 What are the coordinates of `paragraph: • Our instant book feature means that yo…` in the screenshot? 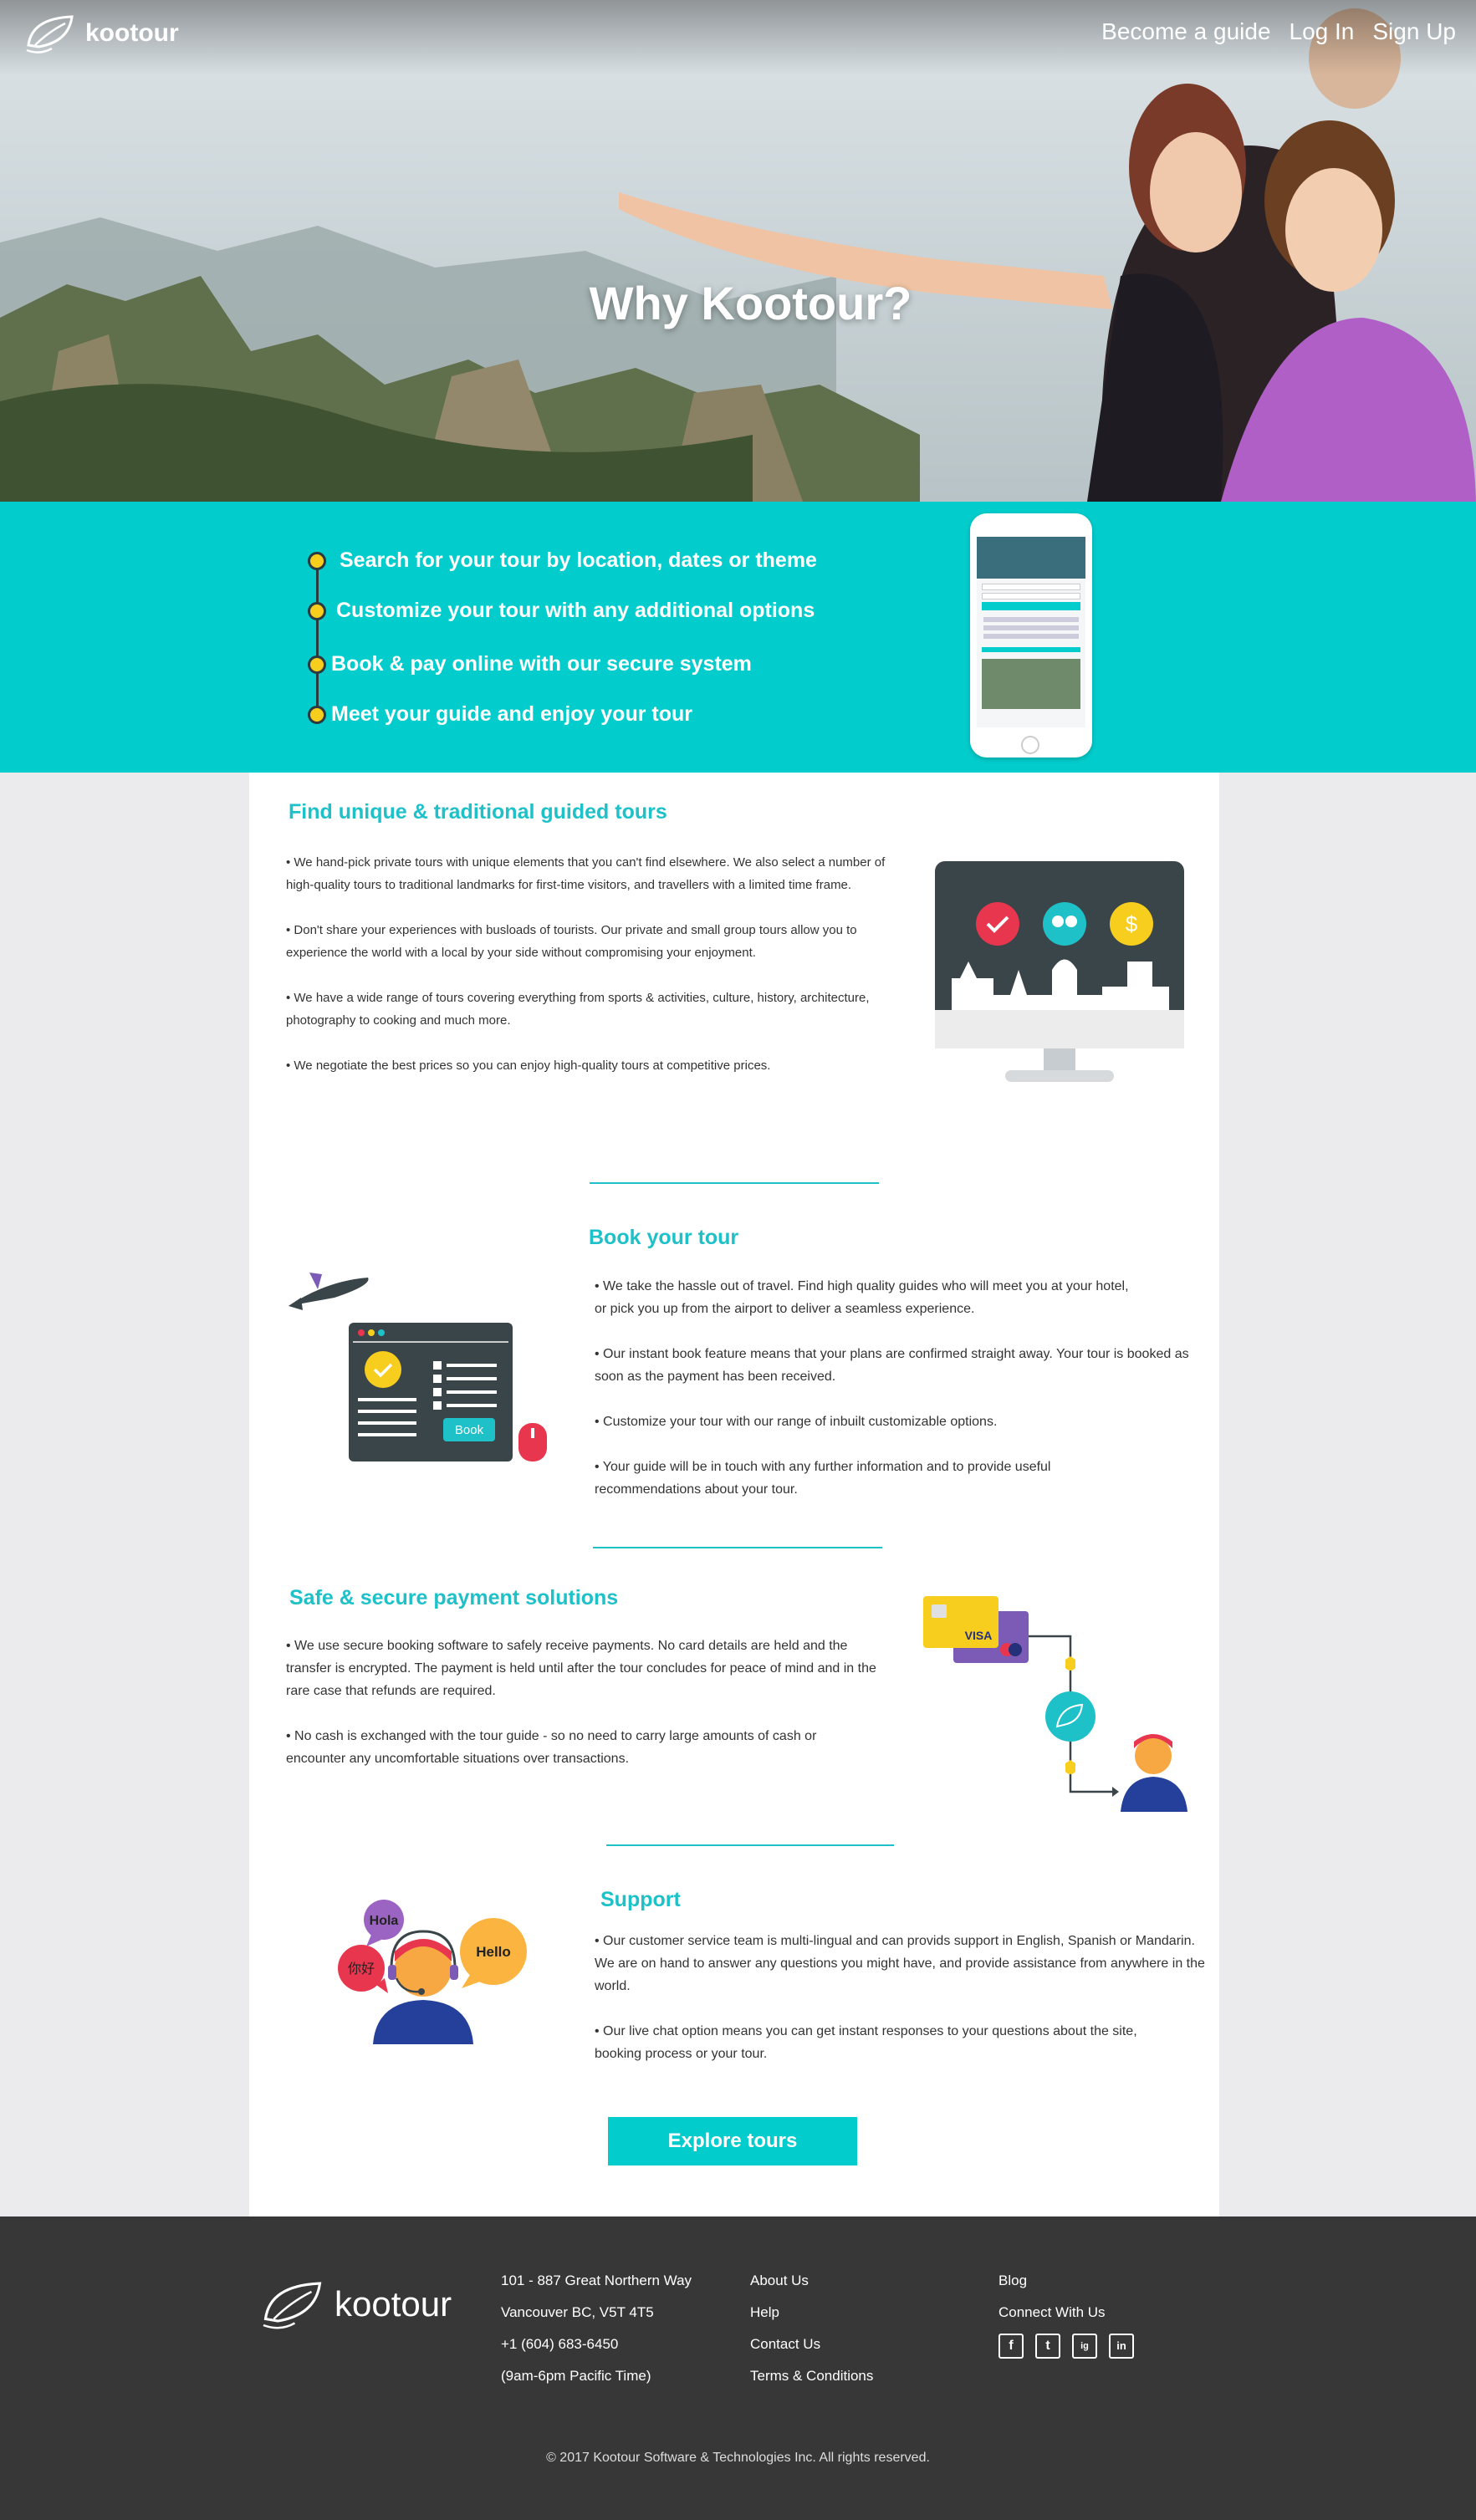 It's located at (892, 1365).